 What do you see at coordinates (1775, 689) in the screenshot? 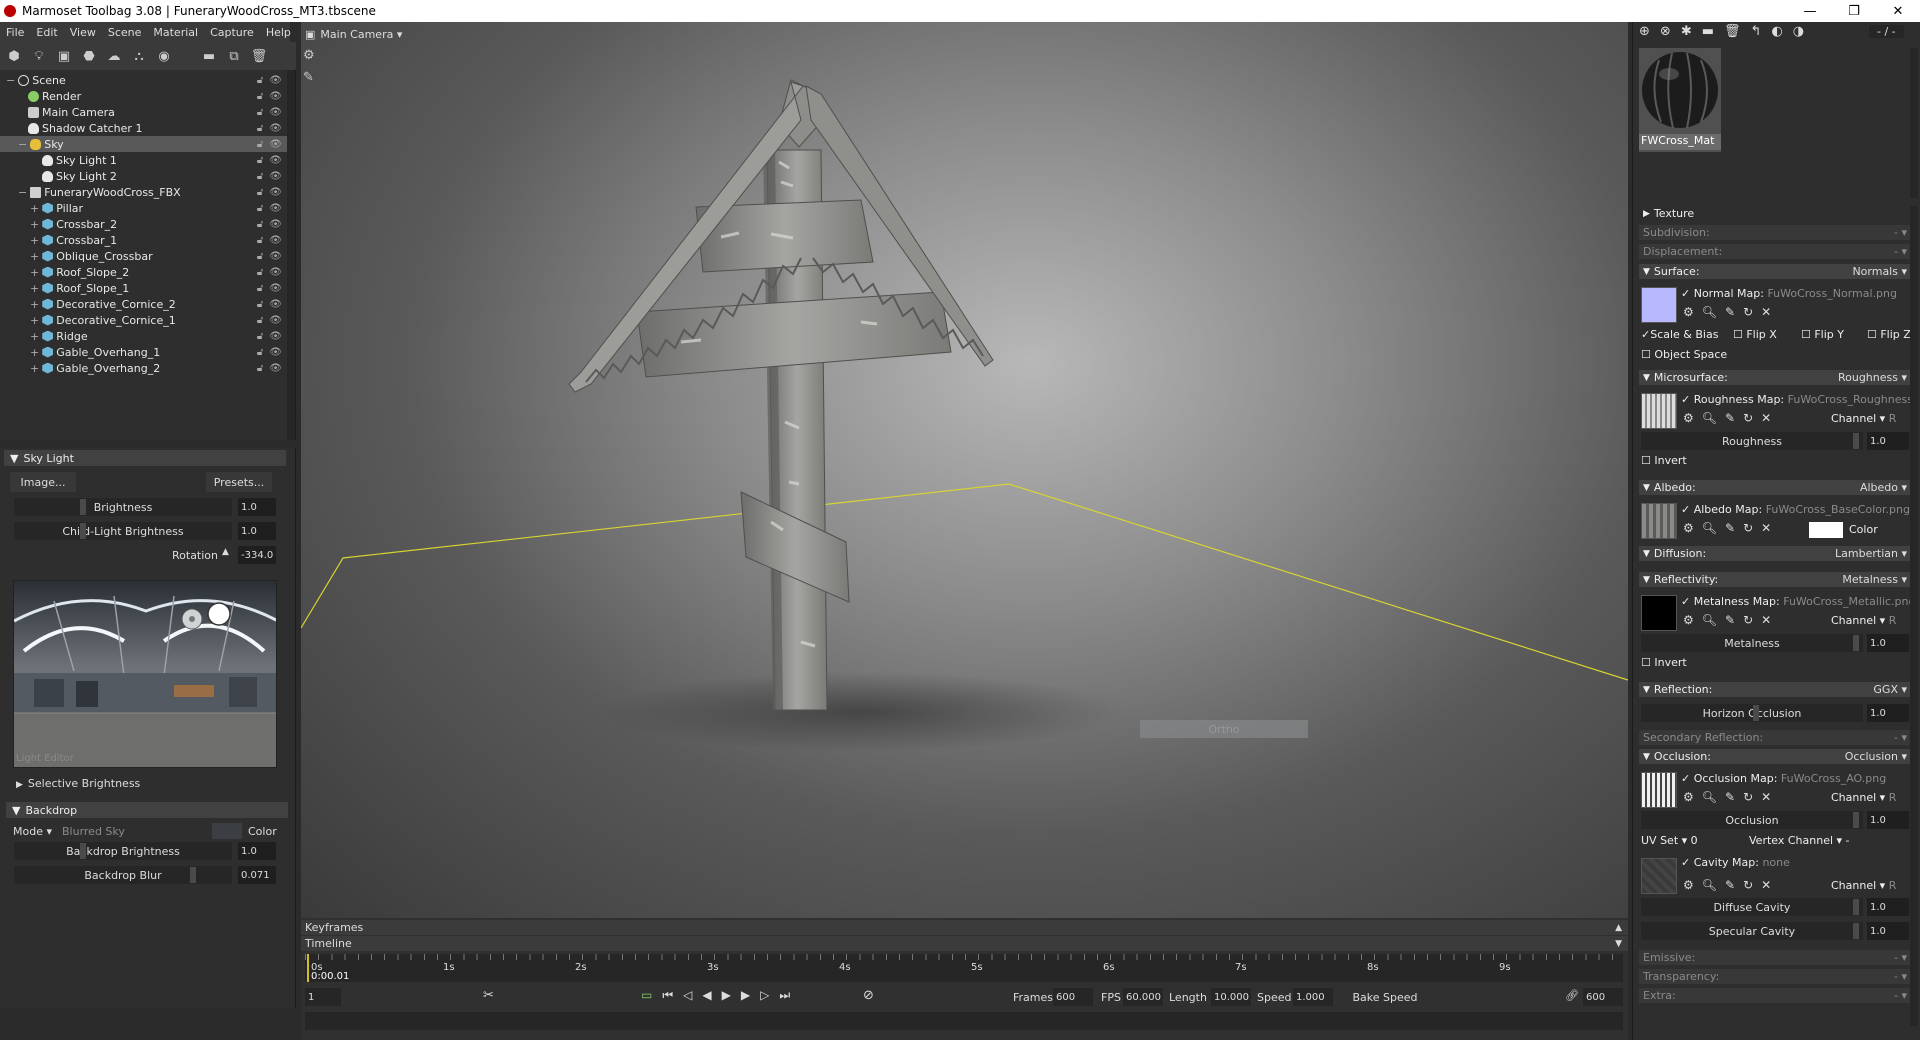
I see `reflection-header: ▼ Reflection: GGX ▾` at bounding box center [1775, 689].